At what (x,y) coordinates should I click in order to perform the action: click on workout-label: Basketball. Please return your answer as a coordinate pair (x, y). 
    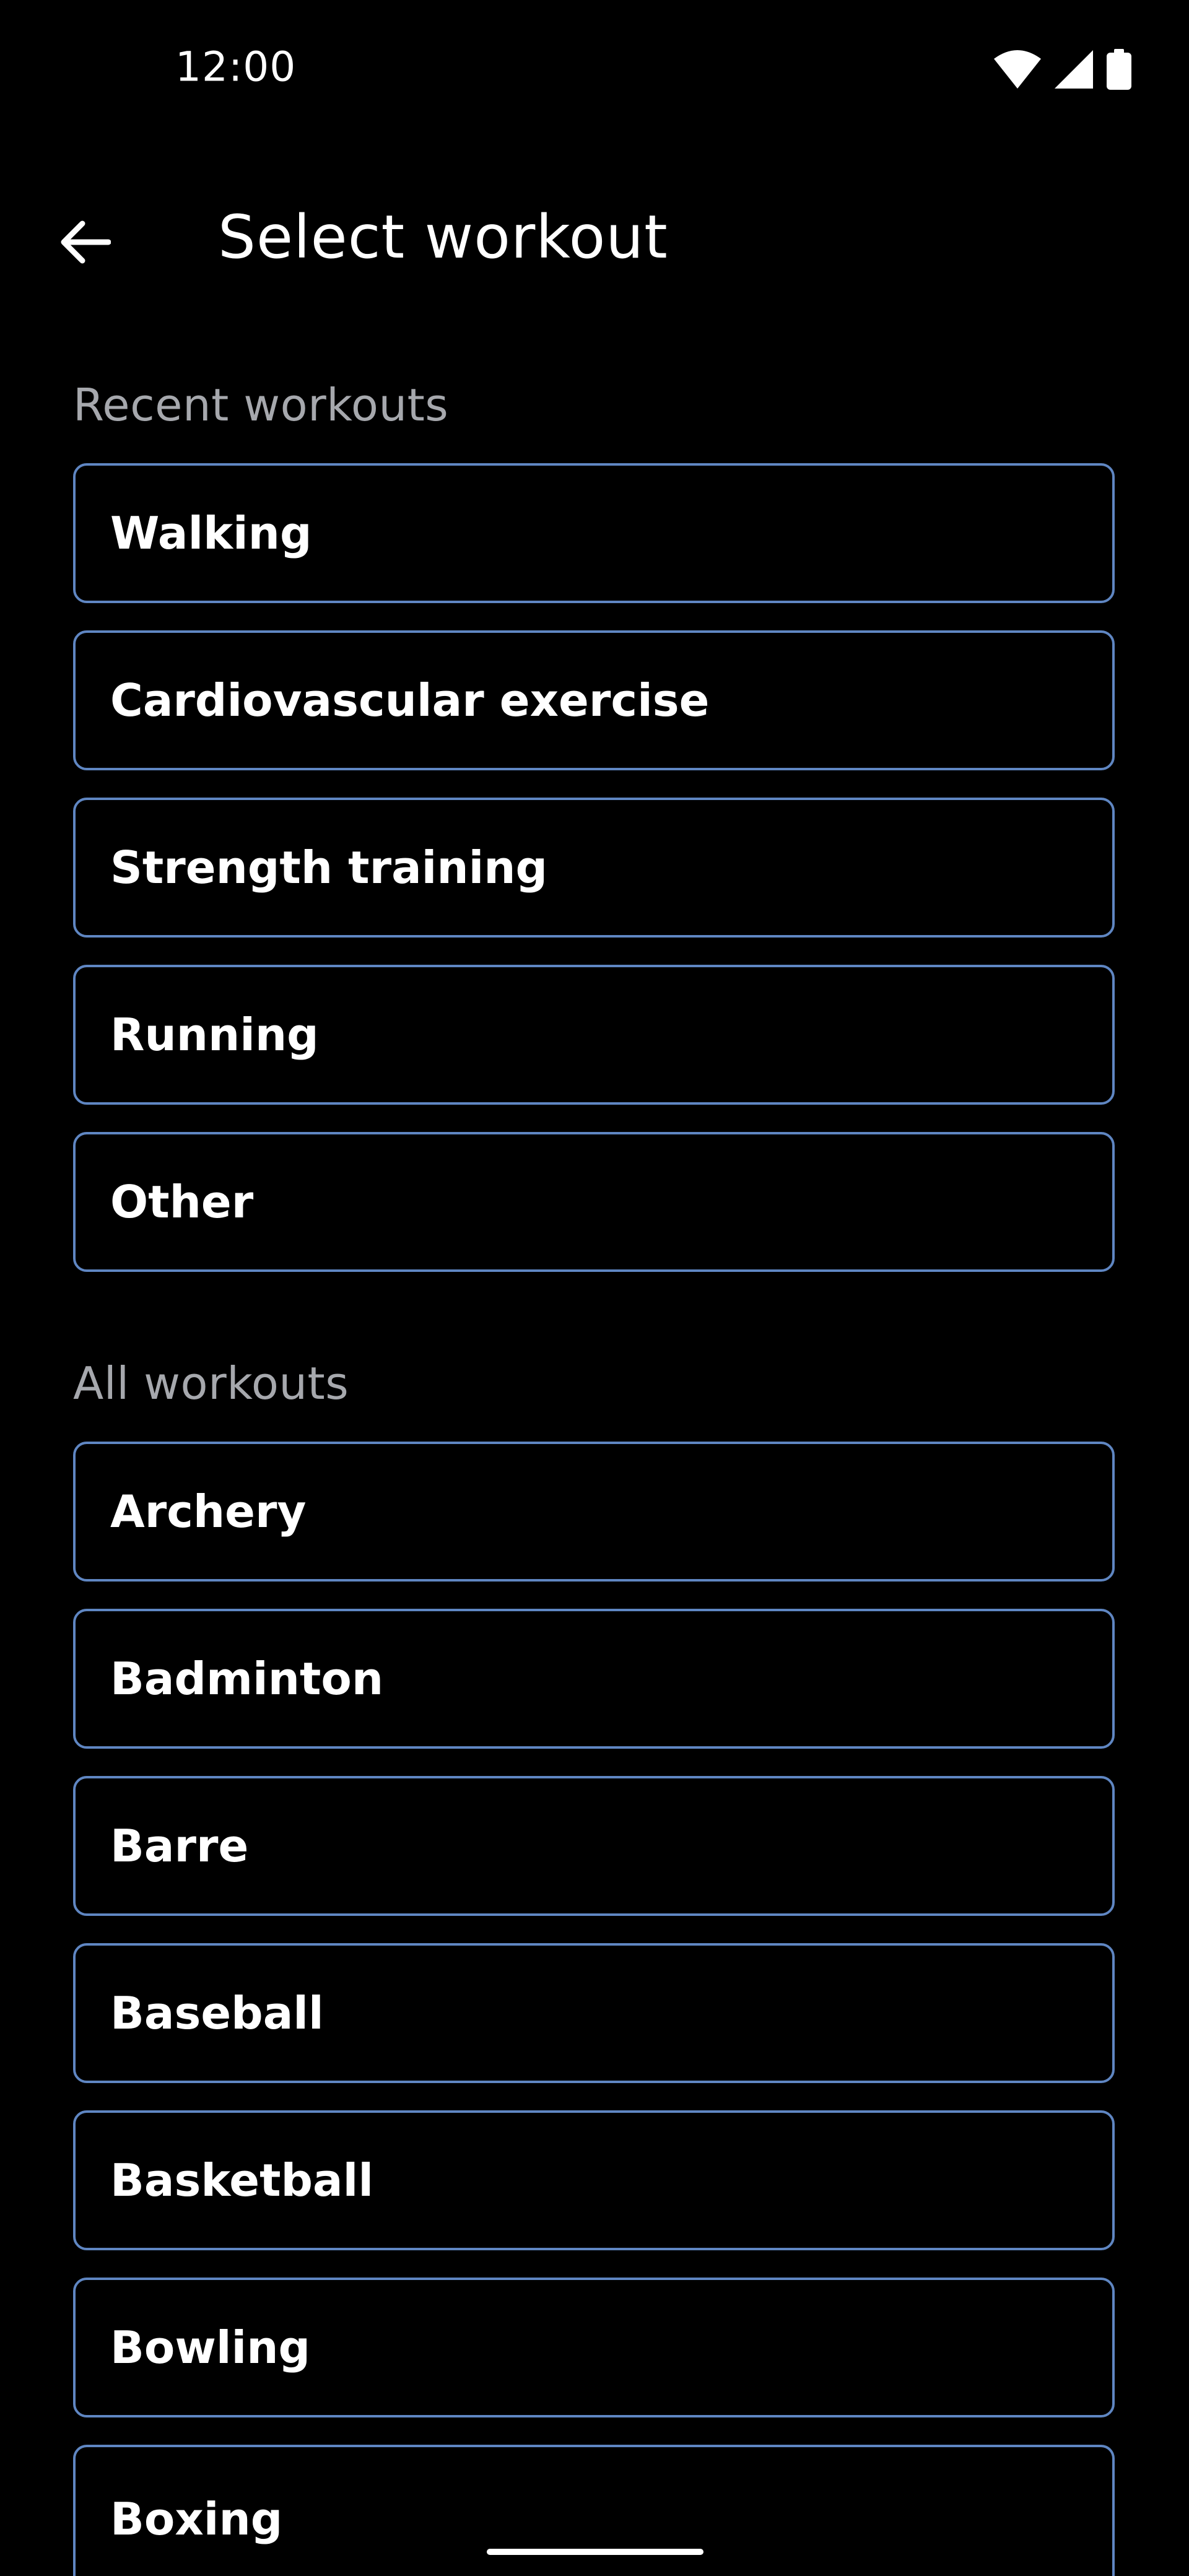
    Looking at the image, I should click on (242, 2180).